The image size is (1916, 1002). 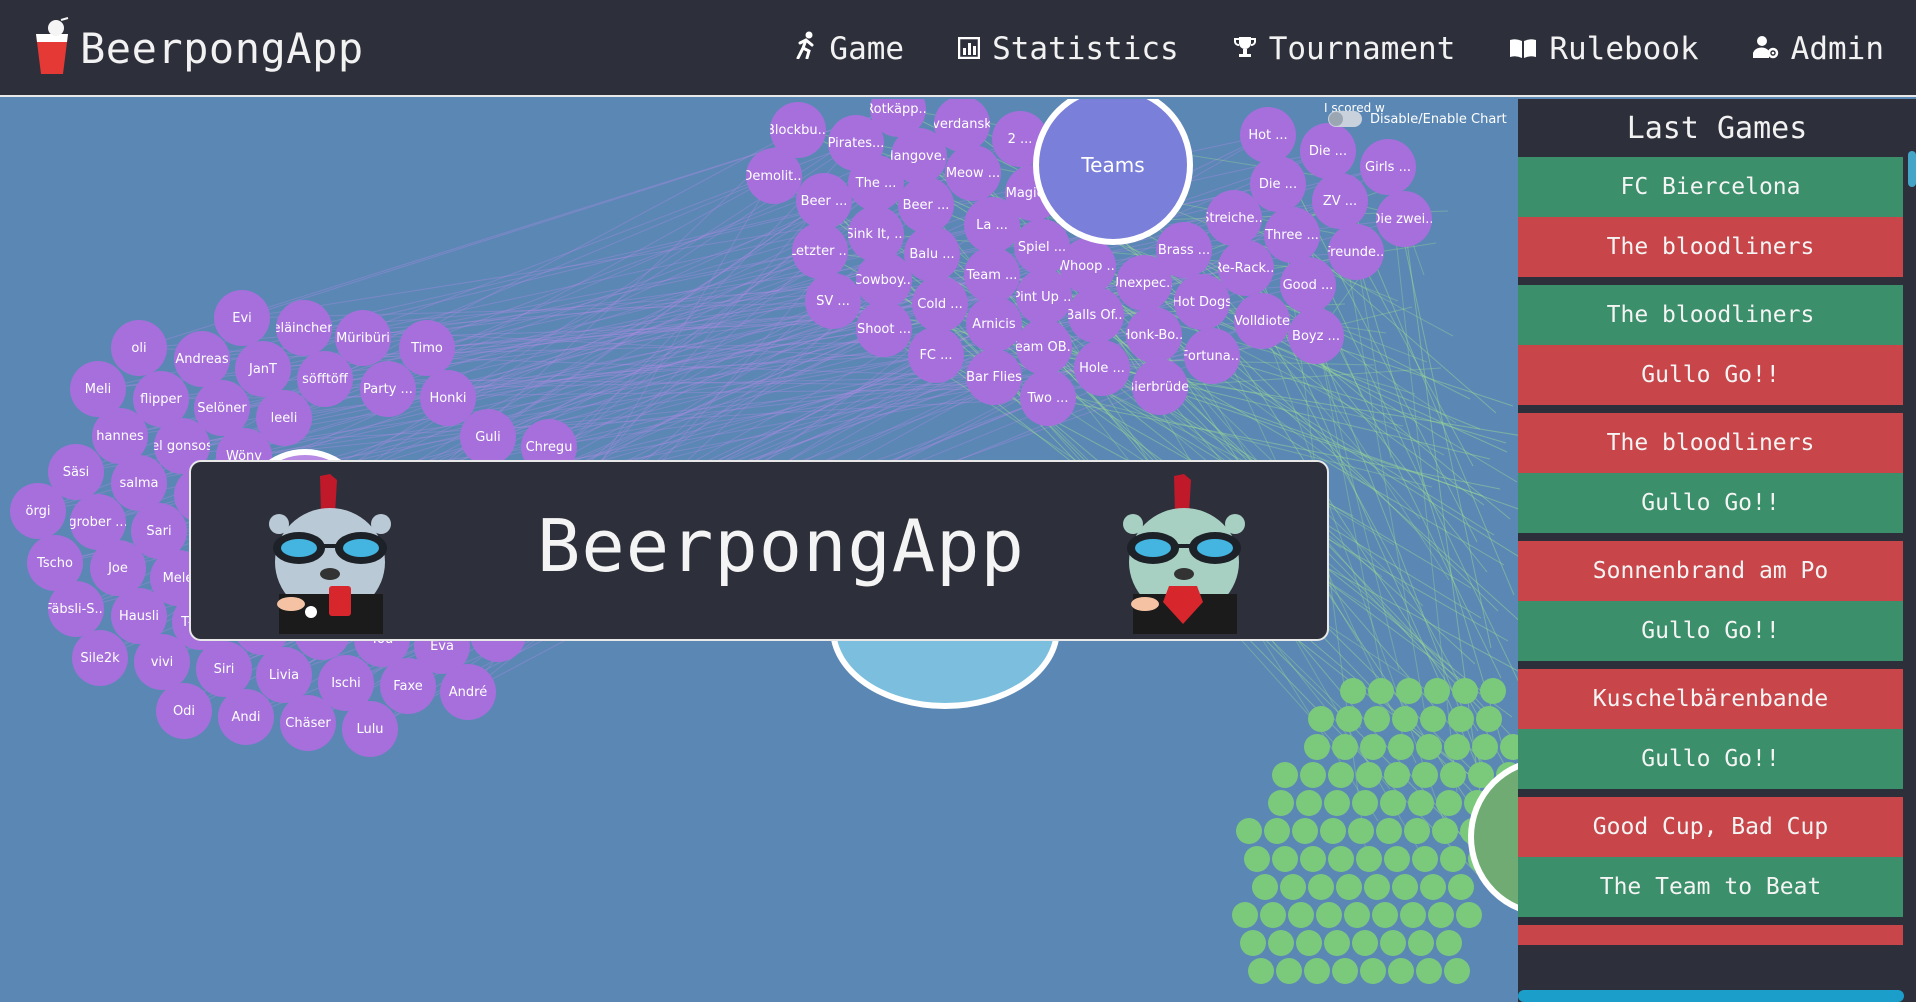 I want to click on player-node: söfftöff, so click(x=325, y=379).